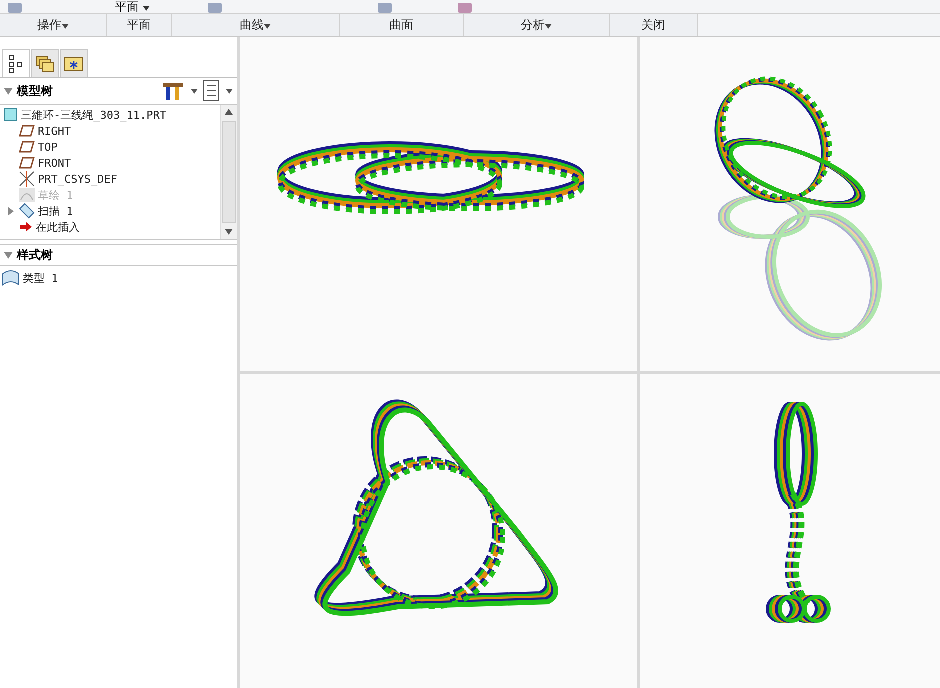 The width and height of the screenshot is (940, 688). I want to click on expand-icon, so click(11, 211).